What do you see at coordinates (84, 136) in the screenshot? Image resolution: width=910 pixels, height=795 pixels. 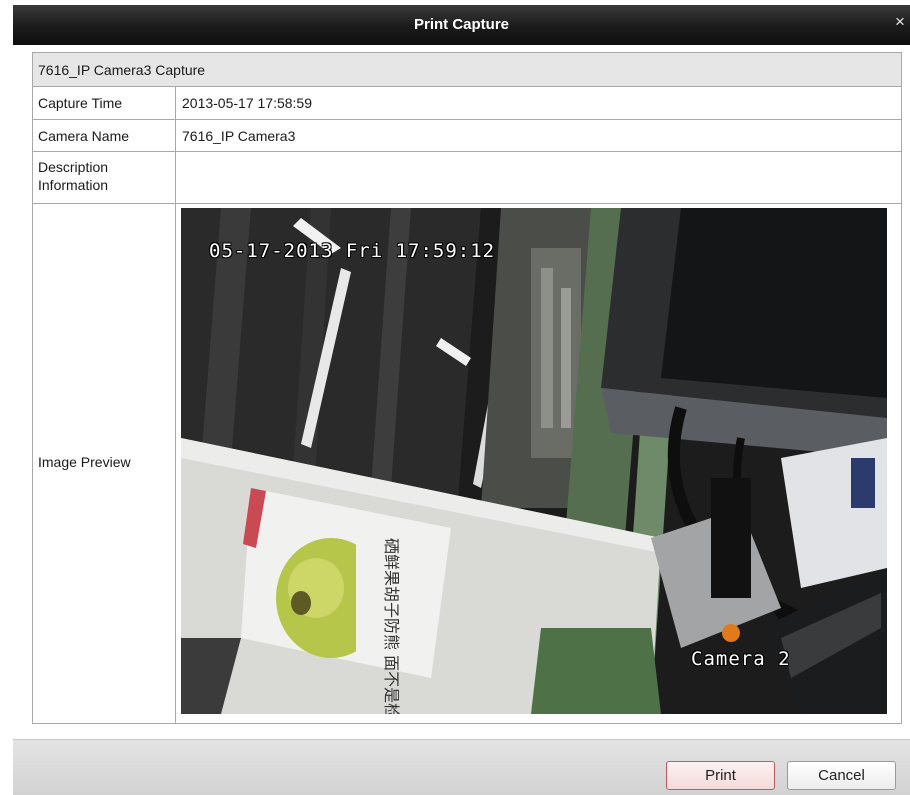 I see `camera-name-label: Camera Name` at bounding box center [84, 136].